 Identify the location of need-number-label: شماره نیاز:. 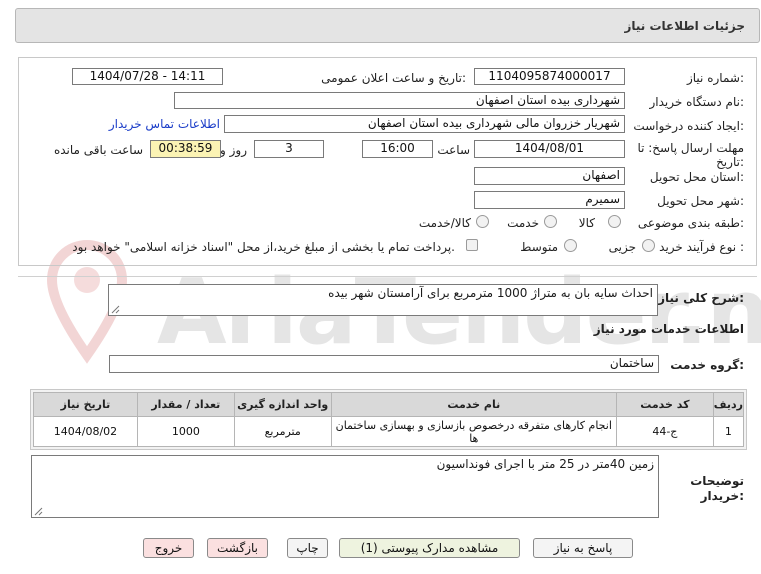
(715, 78).